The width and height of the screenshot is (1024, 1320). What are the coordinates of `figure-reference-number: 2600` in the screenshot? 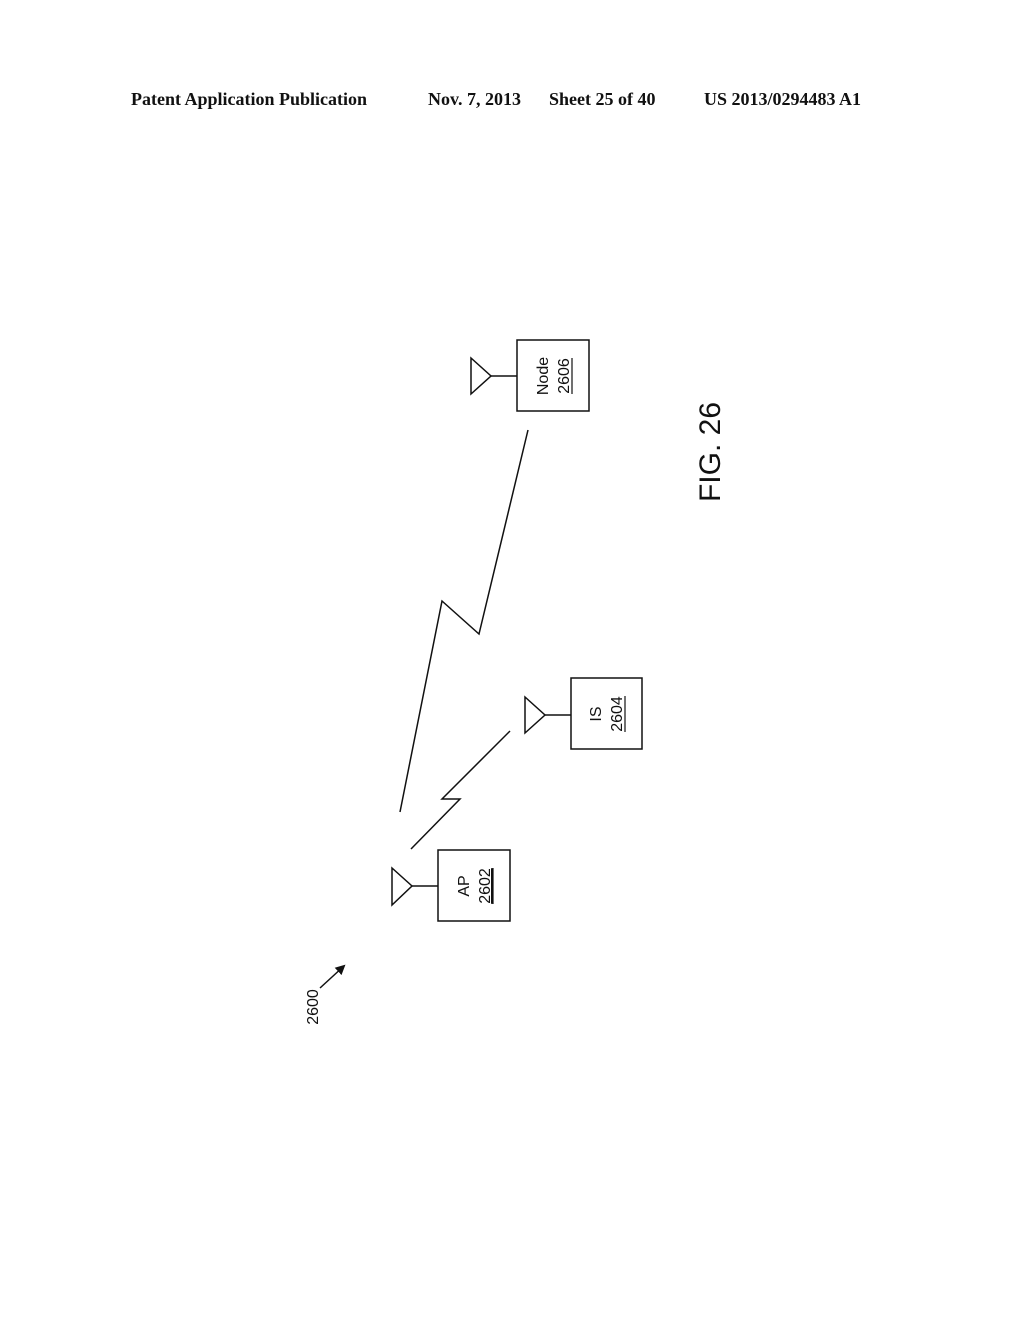 It's located at (313, 1007).